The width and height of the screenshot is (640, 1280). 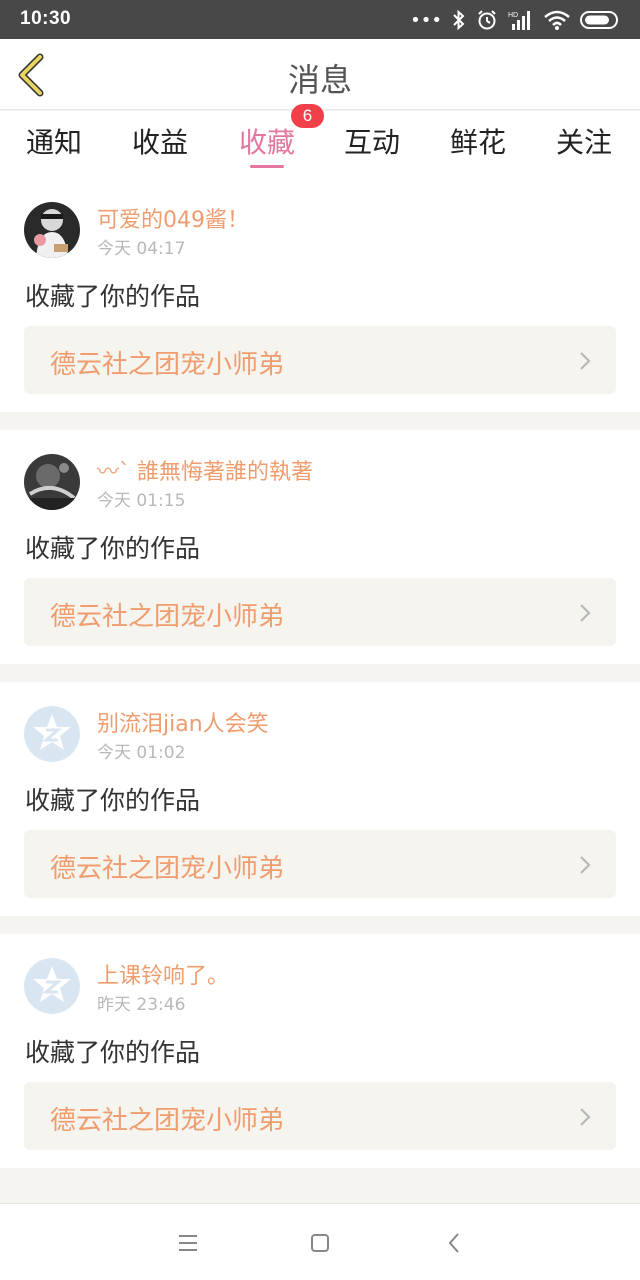 I want to click on system-back-button, so click(x=455, y=1243).